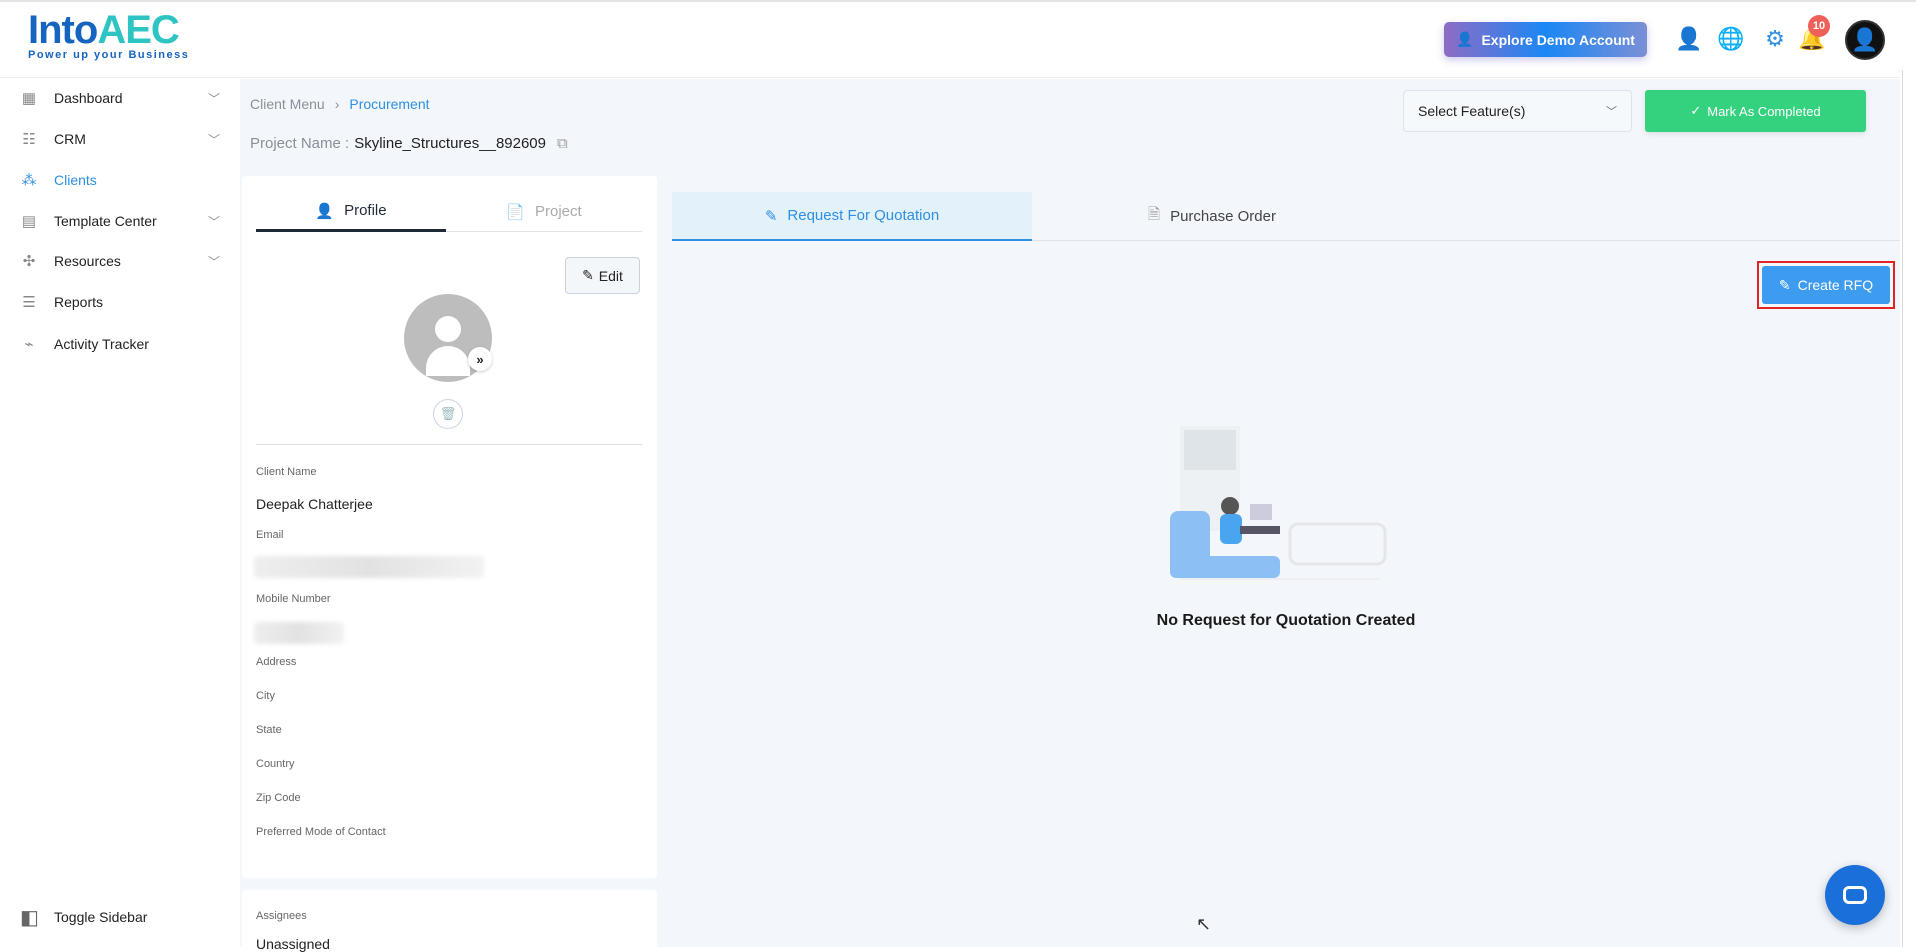  What do you see at coordinates (120, 344) in the screenshot?
I see `sidebar-item-activity-tracker: ⌁ Activity Tracker` at bounding box center [120, 344].